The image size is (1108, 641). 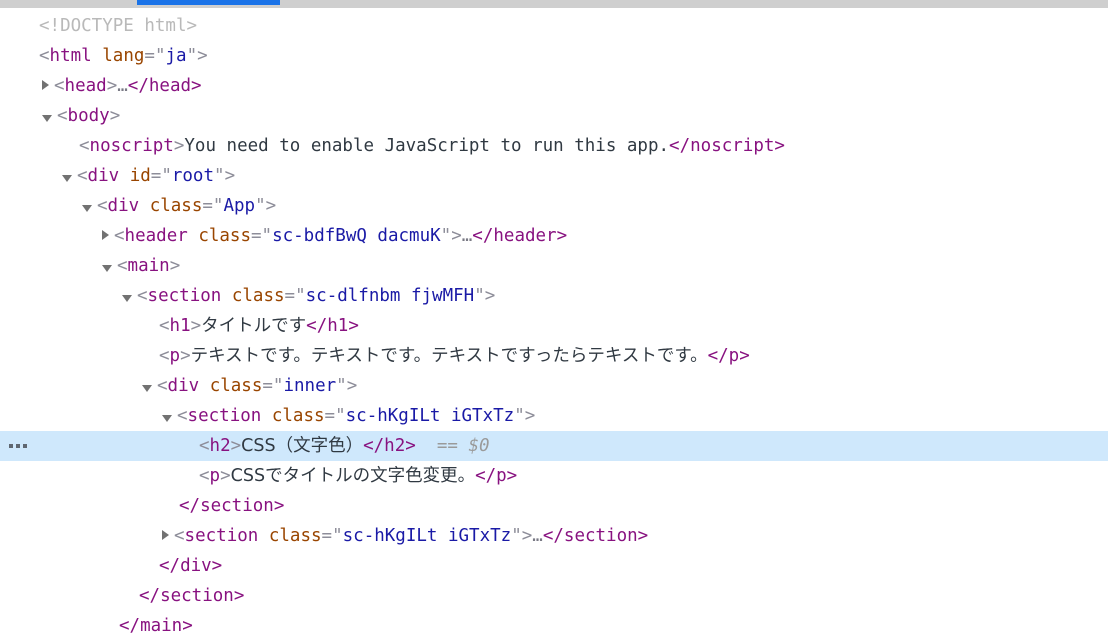 What do you see at coordinates (554, 116) in the screenshot?
I see `dom-tree-row: <body>` at bounding box center [554, 116].